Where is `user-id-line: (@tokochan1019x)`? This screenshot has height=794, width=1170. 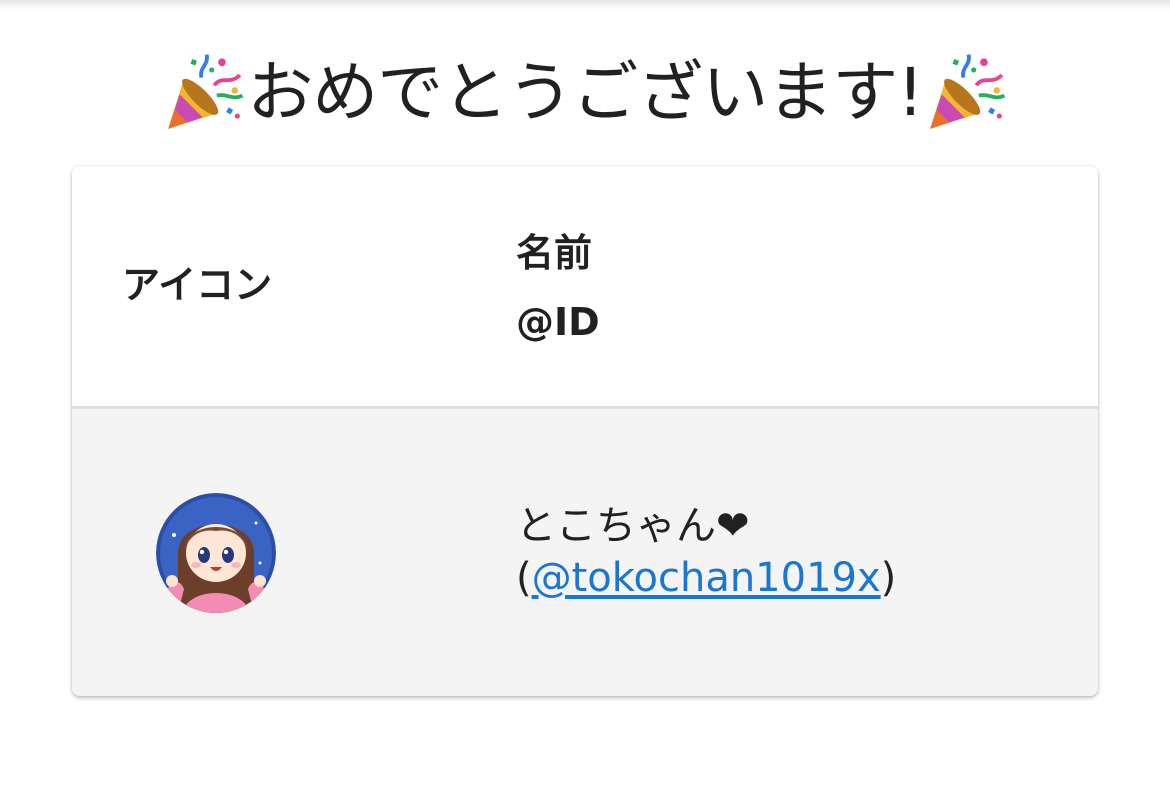 user-id-line: (@tokochan1019x) is located at coordinates (706, 578).